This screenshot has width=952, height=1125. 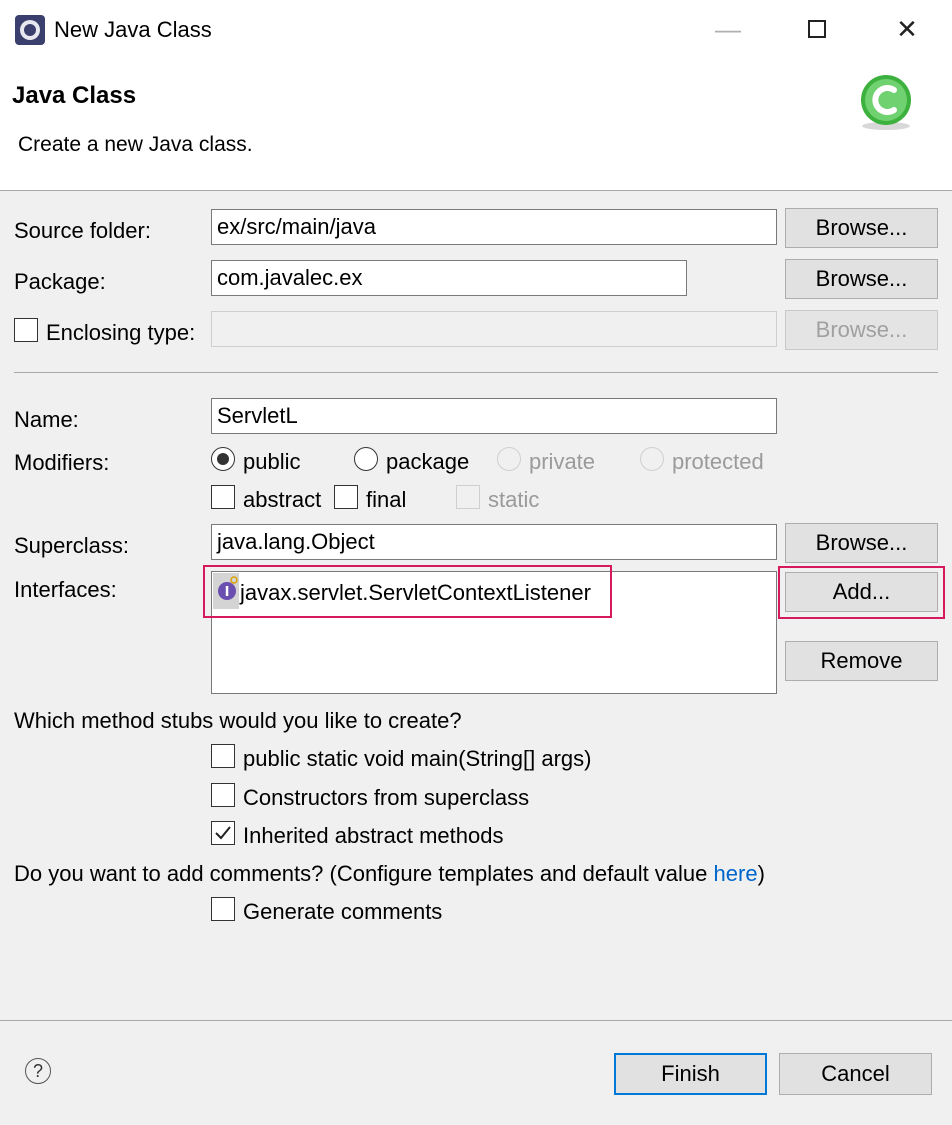 I want to click on wizard-title: Java Class, so click(x=74, y=95).